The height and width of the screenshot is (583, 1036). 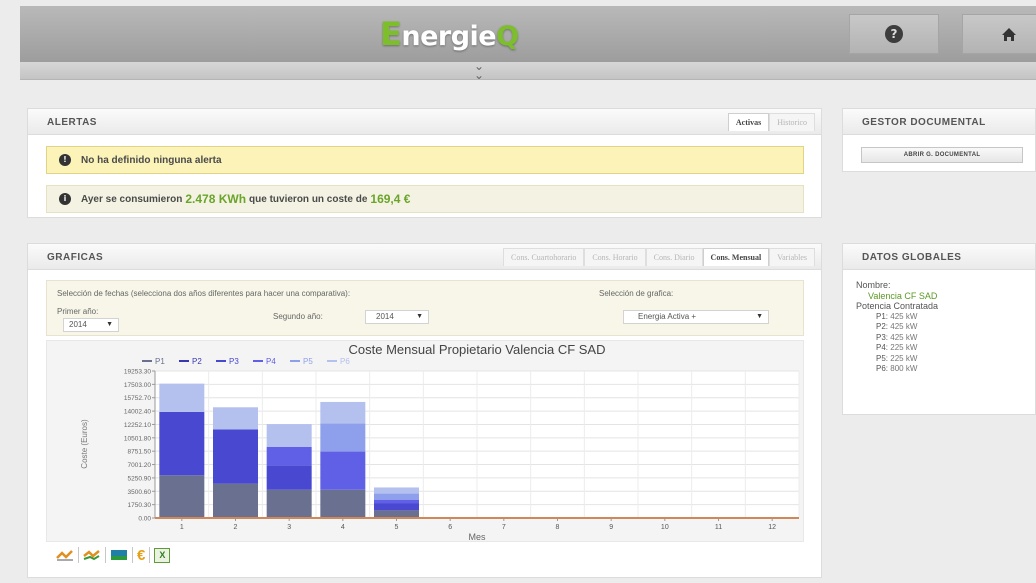 I want to click on y-axis-label: Coste (Euros), so click(x=84, y=444).